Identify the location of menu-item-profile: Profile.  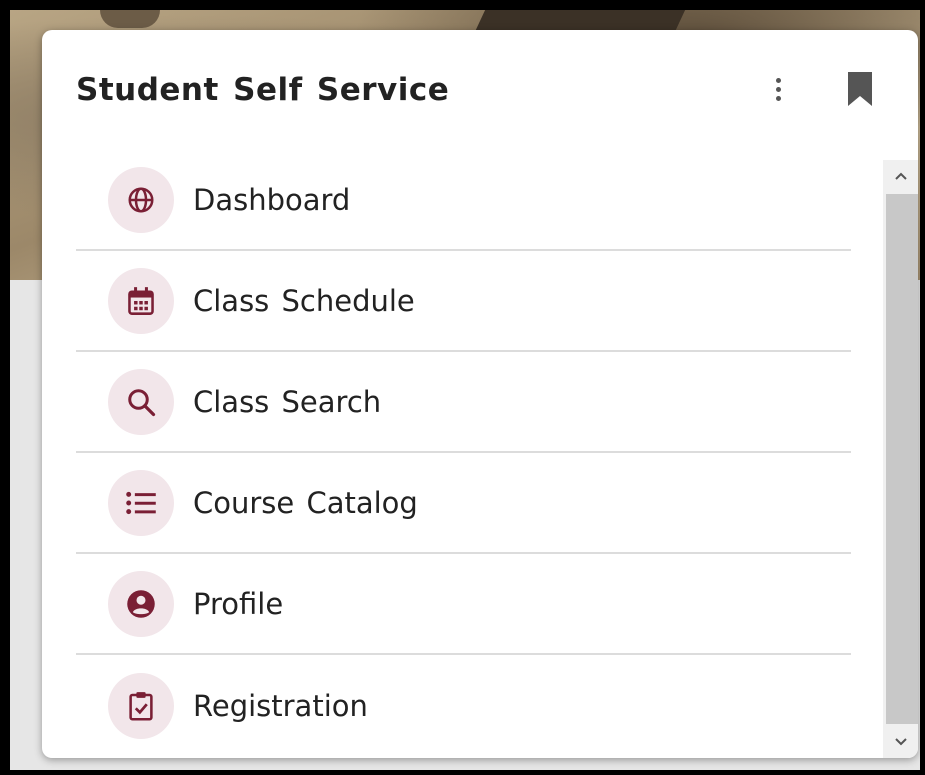
(463, 604).